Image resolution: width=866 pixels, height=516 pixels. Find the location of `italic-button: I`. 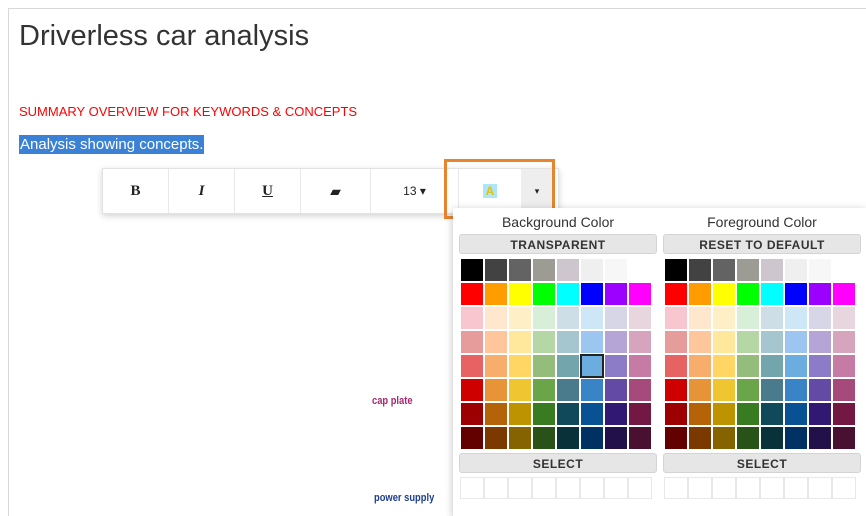

italic-button: I is located at coordinates (202, 191).